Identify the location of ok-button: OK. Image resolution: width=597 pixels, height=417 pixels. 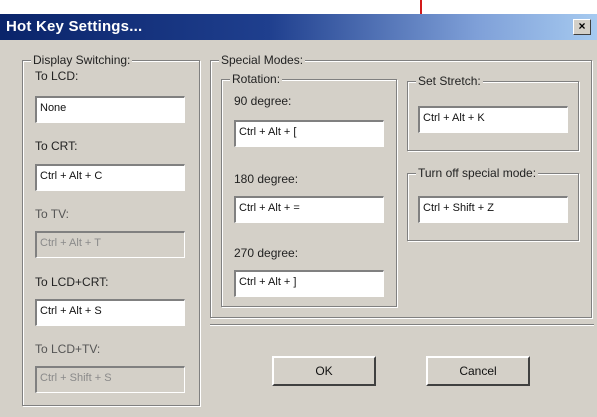
(324, 371).